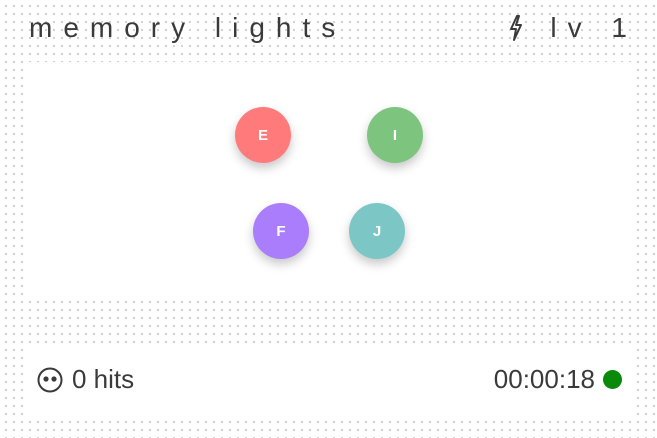 Image resolution: width=657 pixels, height=438 pixels. What do you see at coordinates (50, 380) in the screenshot?
I see `face-icon` at bounding box center [50, 380].